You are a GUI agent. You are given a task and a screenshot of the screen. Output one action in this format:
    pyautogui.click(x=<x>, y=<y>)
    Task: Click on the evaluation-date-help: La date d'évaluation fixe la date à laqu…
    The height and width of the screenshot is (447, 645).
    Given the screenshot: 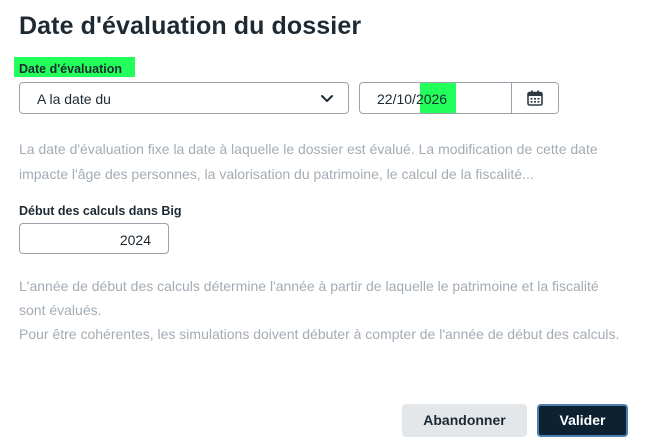 What is the action you would take?
    pyautogui.click(x=308, y=161)
    